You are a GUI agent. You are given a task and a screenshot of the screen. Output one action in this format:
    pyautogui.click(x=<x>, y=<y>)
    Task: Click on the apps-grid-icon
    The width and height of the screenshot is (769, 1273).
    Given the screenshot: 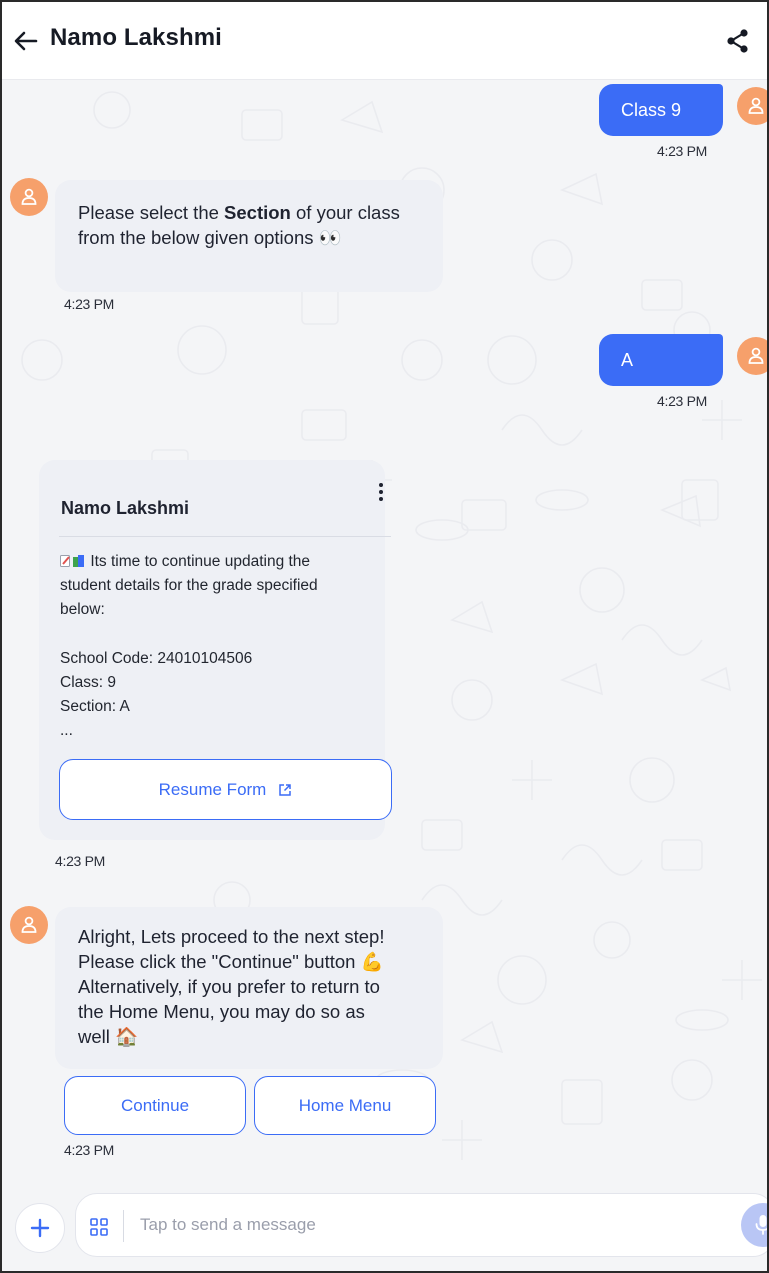 What is the action you would take?
    pyautogui.click(x=99, y=1227)
    